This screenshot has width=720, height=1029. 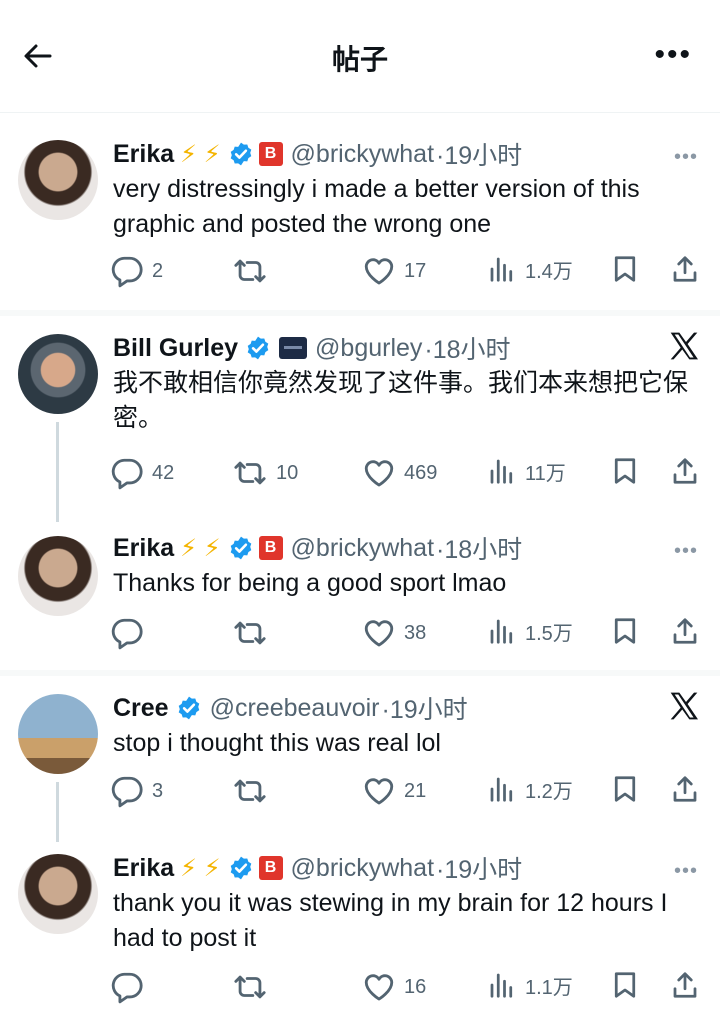 What do you see at coordinates (526, 471) in the screenshot?
I see `views-button: 11万` at bounding box center [526, 471].